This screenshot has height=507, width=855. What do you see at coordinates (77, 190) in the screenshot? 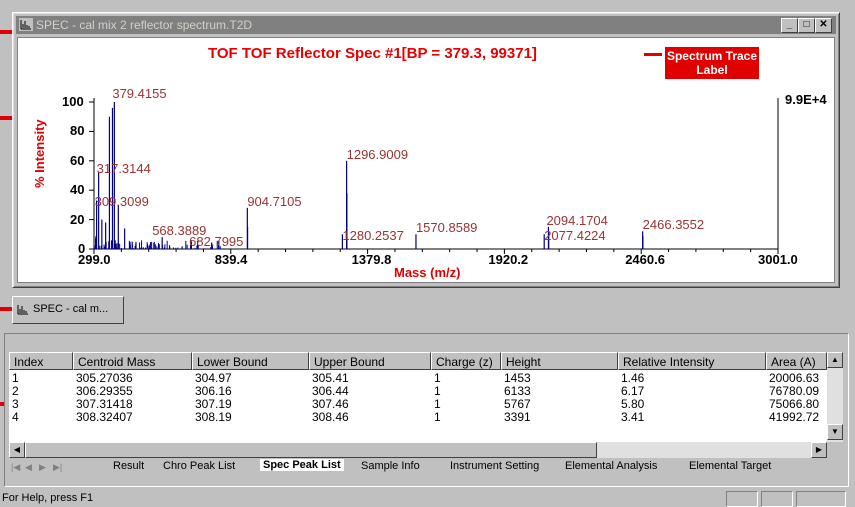
I see `y-tick-label: 40` at bounding box center [77, 190].